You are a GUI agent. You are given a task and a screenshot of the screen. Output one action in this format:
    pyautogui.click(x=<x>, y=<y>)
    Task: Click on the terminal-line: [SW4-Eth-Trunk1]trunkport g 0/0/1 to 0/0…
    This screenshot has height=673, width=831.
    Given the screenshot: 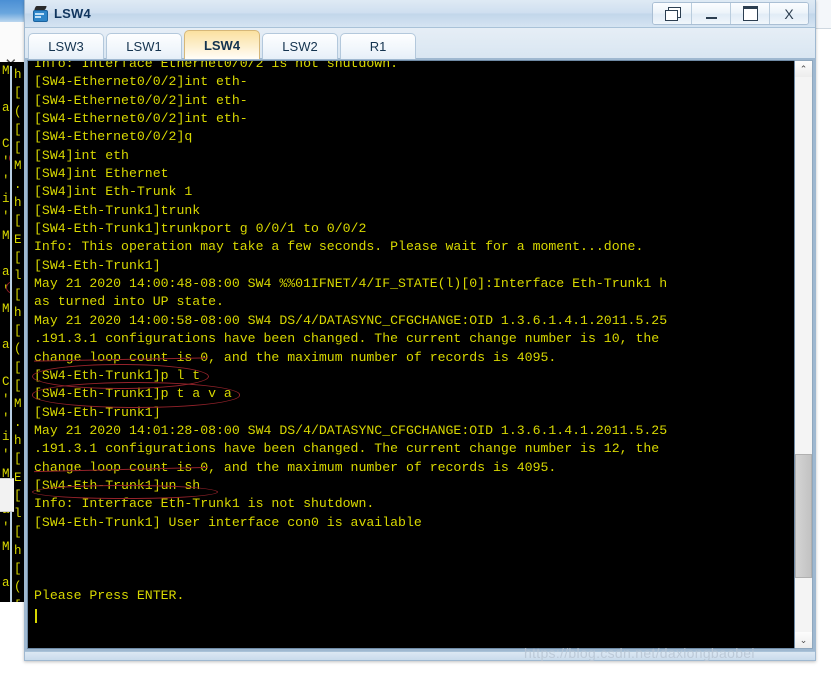 What is the action you would take?
    pyautogui.click(x=200, y=229)
    